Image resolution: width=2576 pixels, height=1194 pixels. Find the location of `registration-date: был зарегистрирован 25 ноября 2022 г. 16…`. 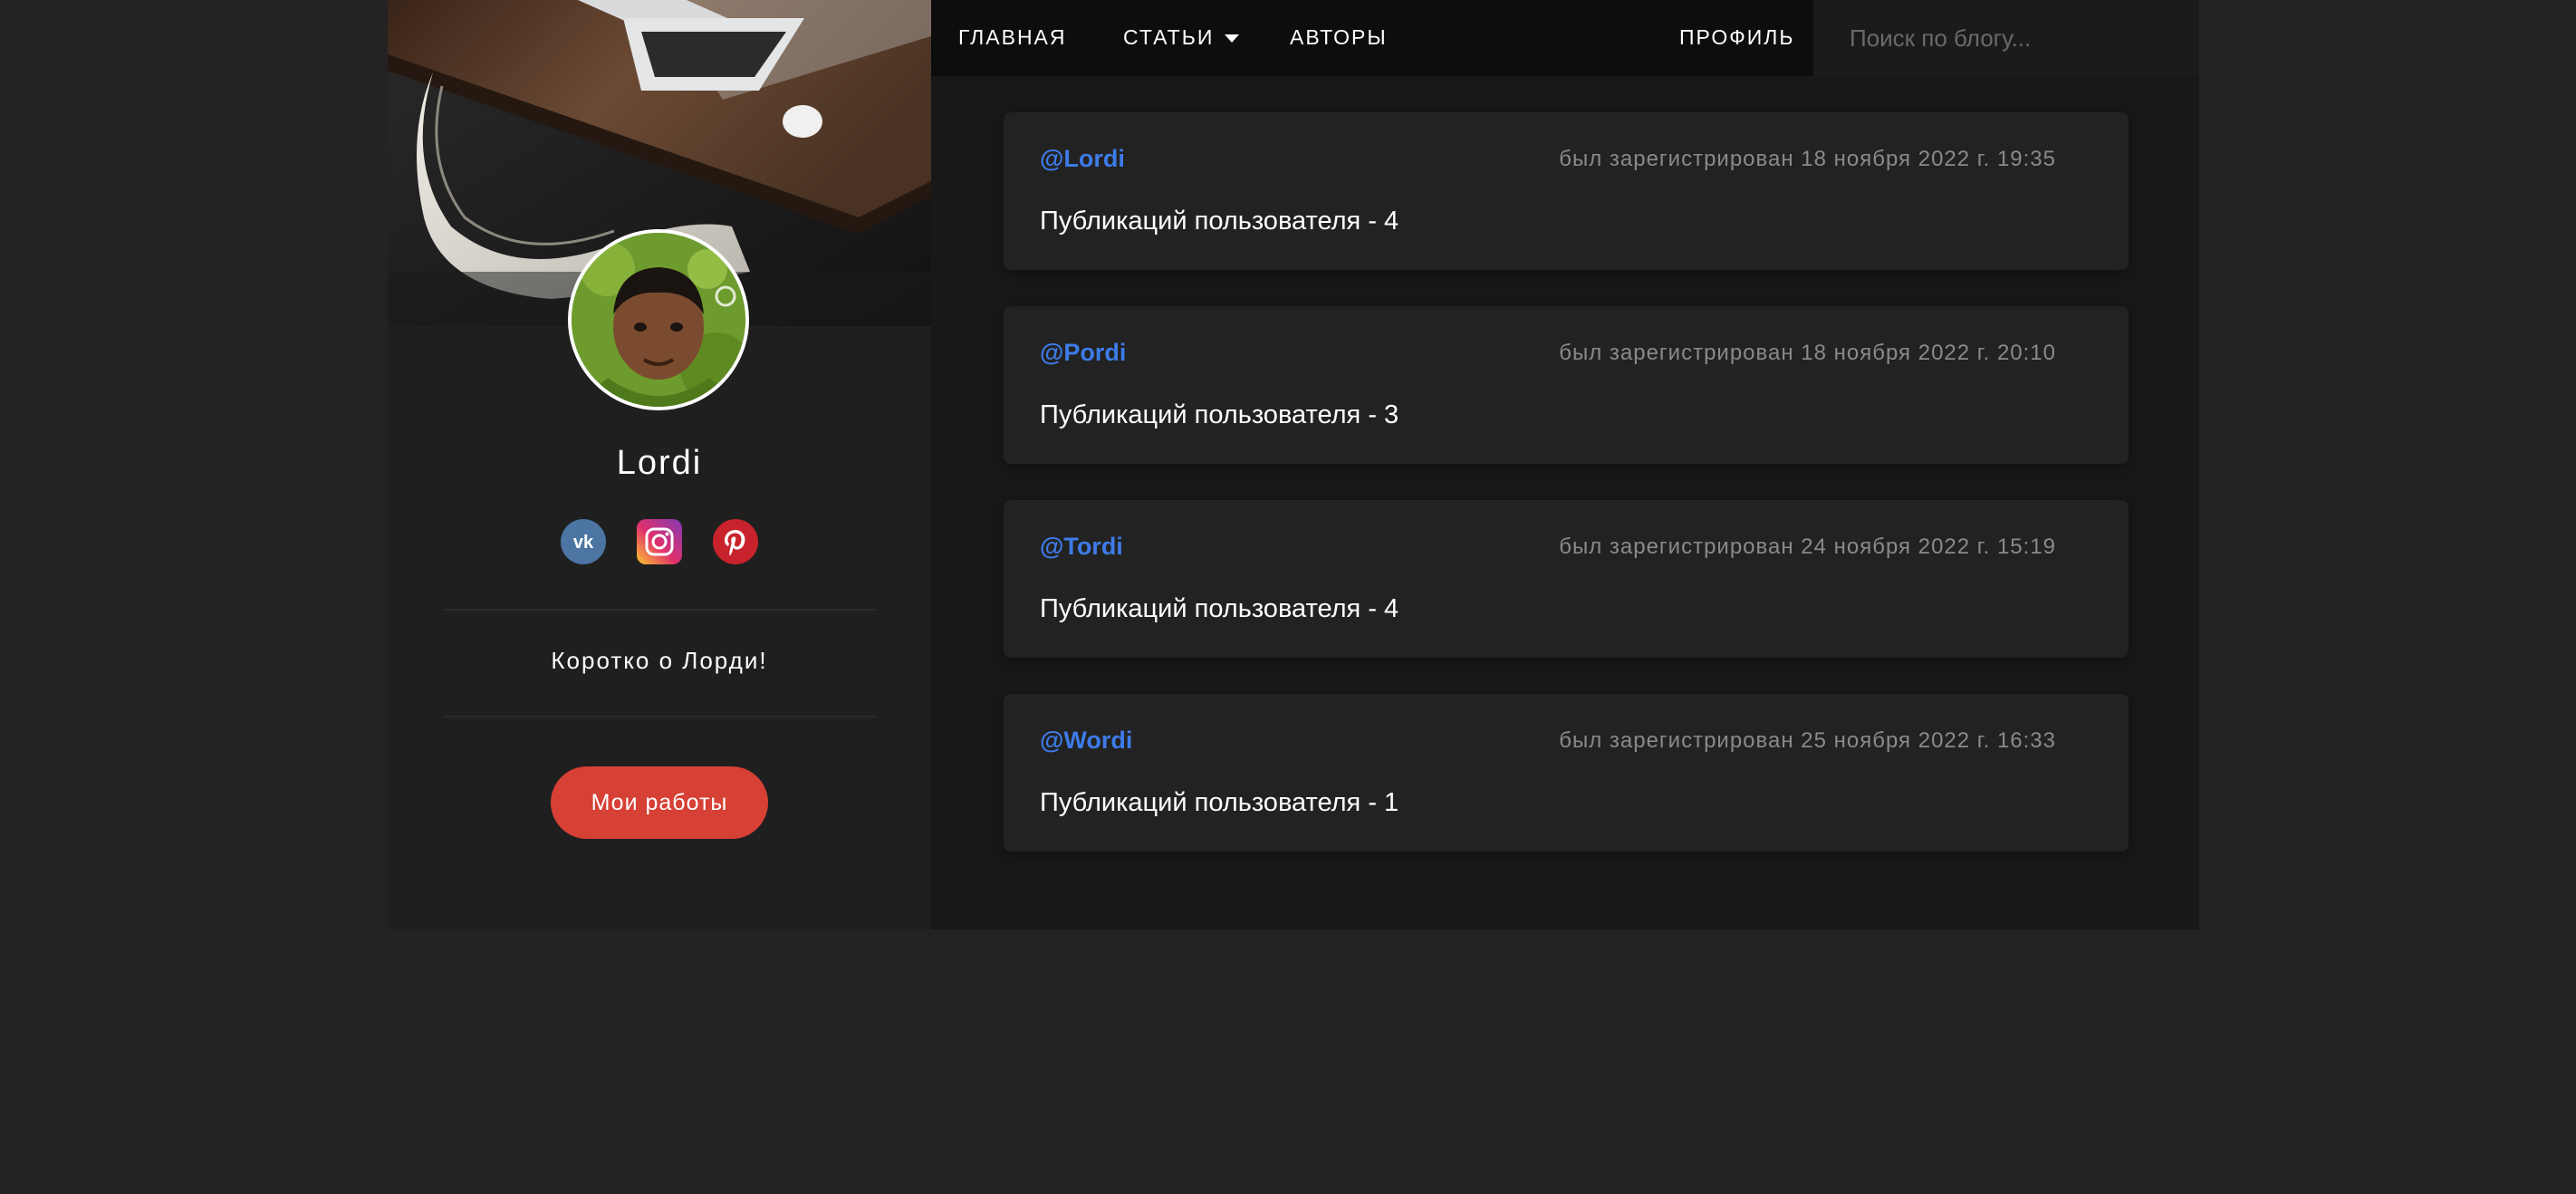

registration-date: был зарегистрирован 25 ноября 2022 г. 16… is located at coordinates (1807, 740).